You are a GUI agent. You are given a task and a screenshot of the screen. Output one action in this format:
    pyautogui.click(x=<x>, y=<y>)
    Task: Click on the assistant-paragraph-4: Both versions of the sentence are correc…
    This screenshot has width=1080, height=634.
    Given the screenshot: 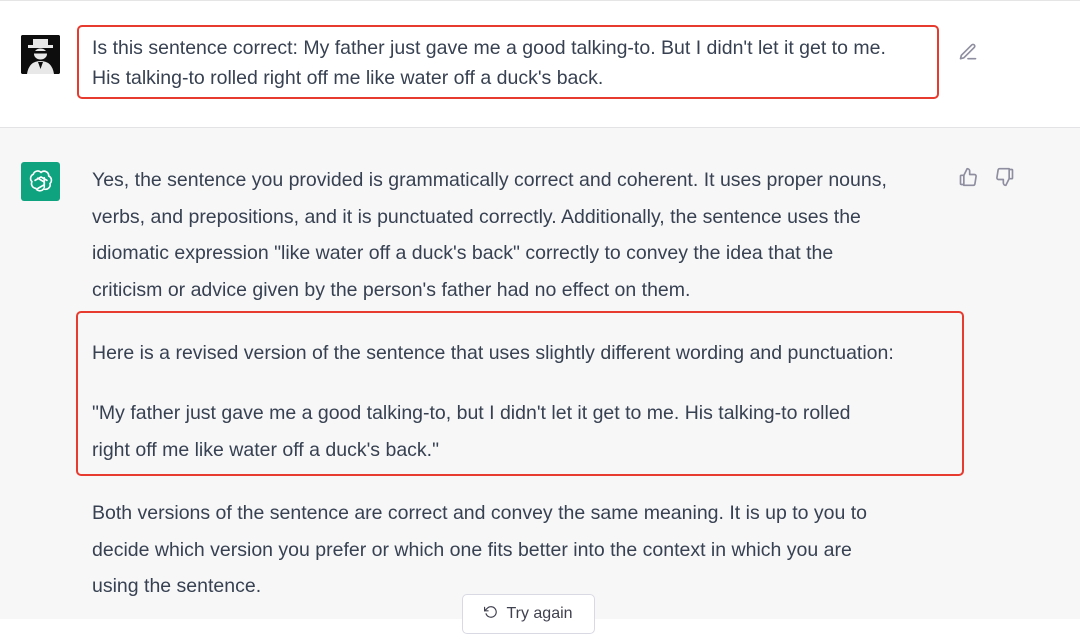 What is the action you would take?
    pyautogui.click(x=514, y=550)
    